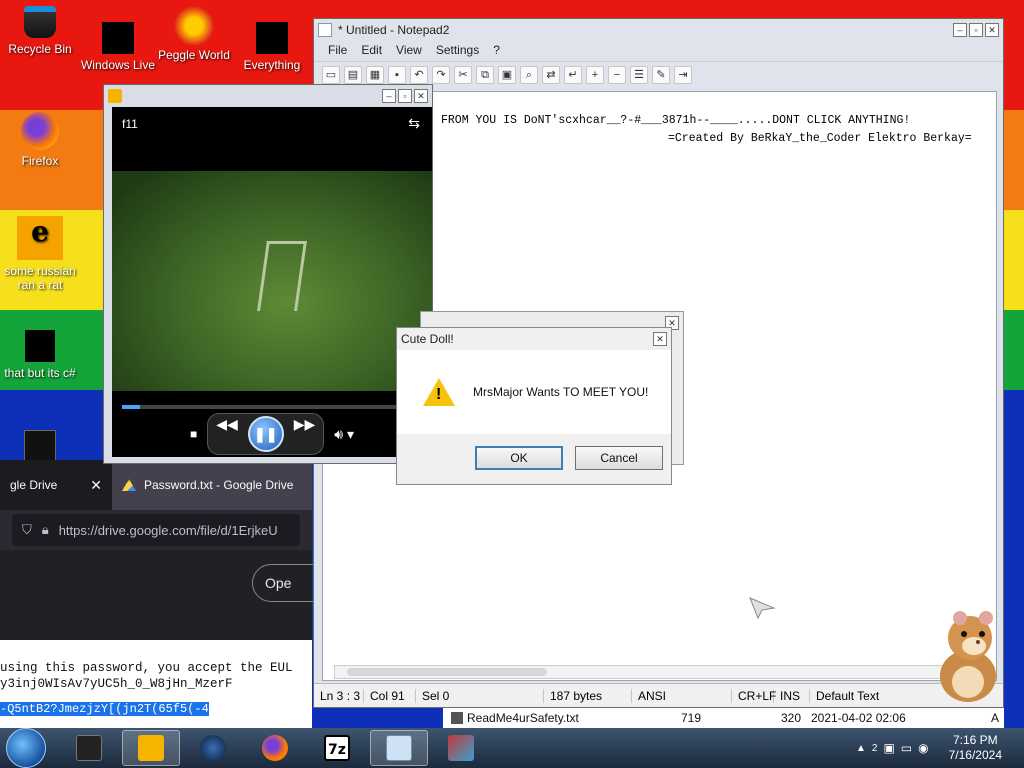 This screenshot has height=768, width=1024. Describe the element at coordinates (439, 392) in the screenshot. I see `warning-icon` at that location.